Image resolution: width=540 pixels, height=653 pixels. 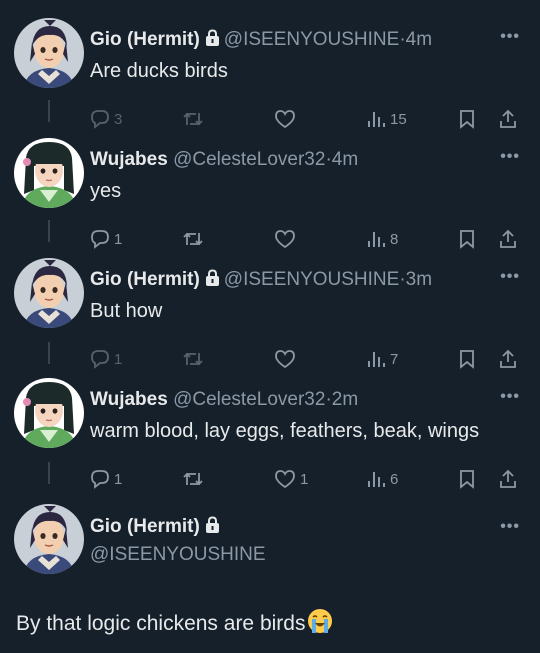 I want to click on action-bar: 1 1 6, so click(x=305, y=479).